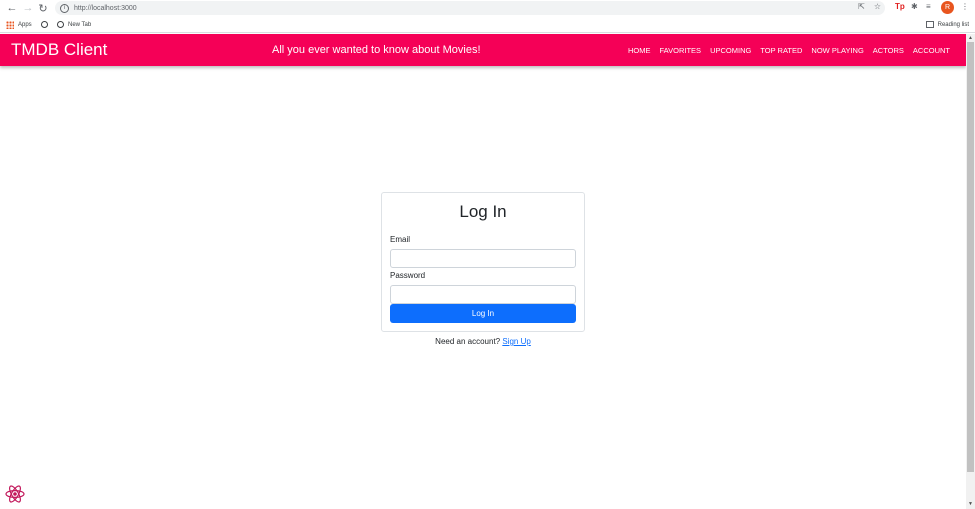  What do you see at coordinates (43, 8) in the screenshot?
I see `reload-icon: ↻` at bounding box center [43, 8].